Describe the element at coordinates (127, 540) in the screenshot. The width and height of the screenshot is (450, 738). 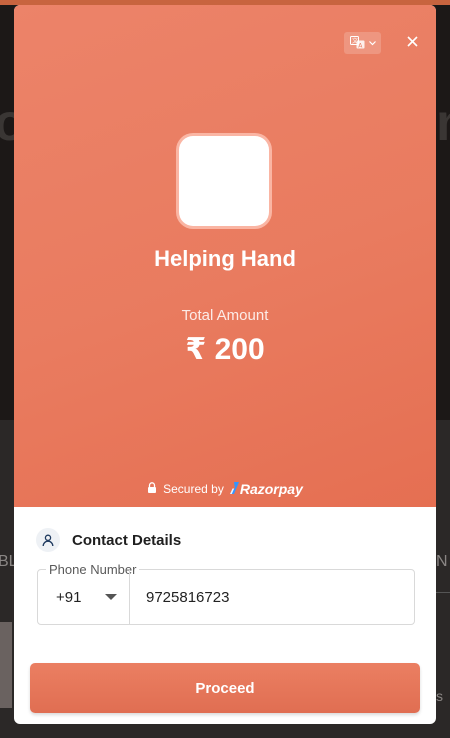
I see `contact-details-title: Contact Details` at that location.